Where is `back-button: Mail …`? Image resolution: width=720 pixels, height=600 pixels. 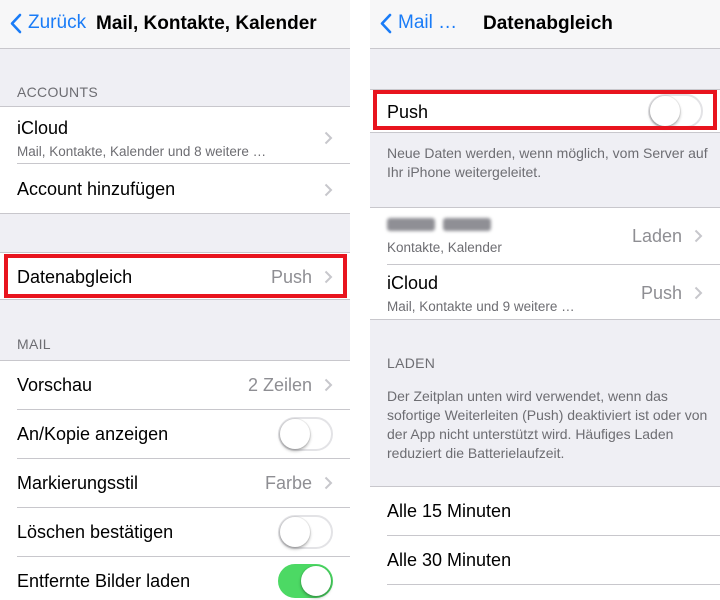
back-button: Mail … is located at coordinates (418, 23).